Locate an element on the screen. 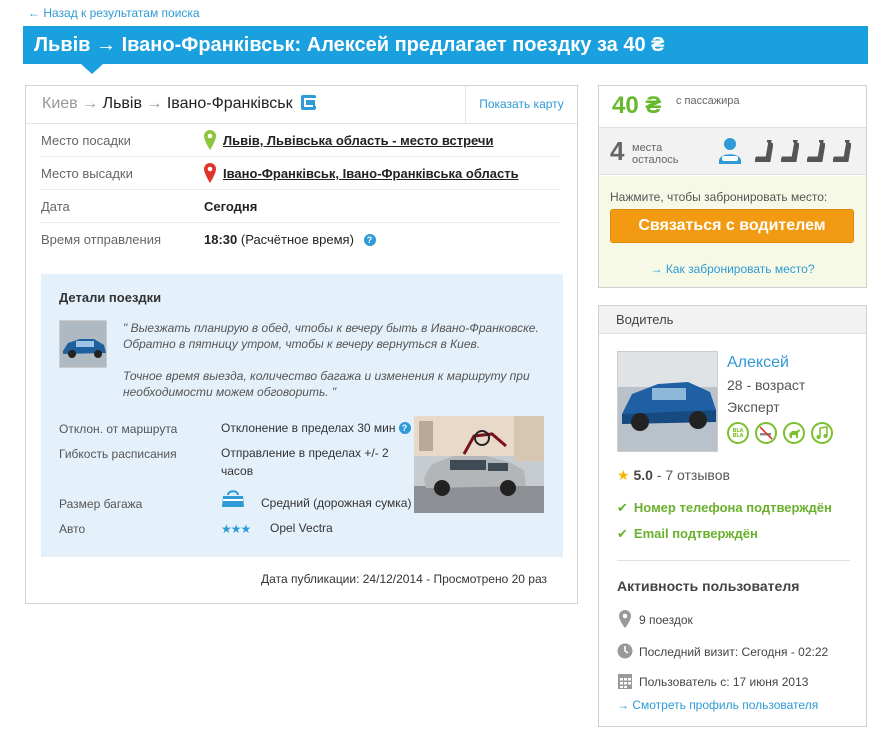 The image size is (891, 737). seats-row: 4 места осталось is located at coordinates (732, 151).